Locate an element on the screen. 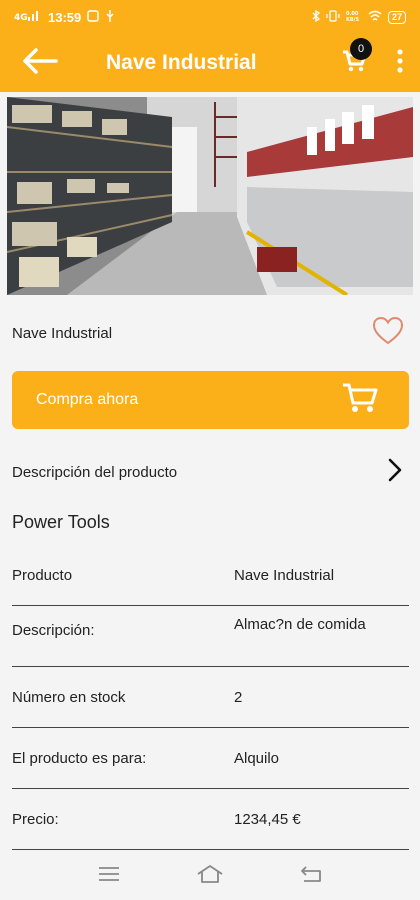  status-right: 0.00 KB/S 27 is located at coordinates (359, 17).